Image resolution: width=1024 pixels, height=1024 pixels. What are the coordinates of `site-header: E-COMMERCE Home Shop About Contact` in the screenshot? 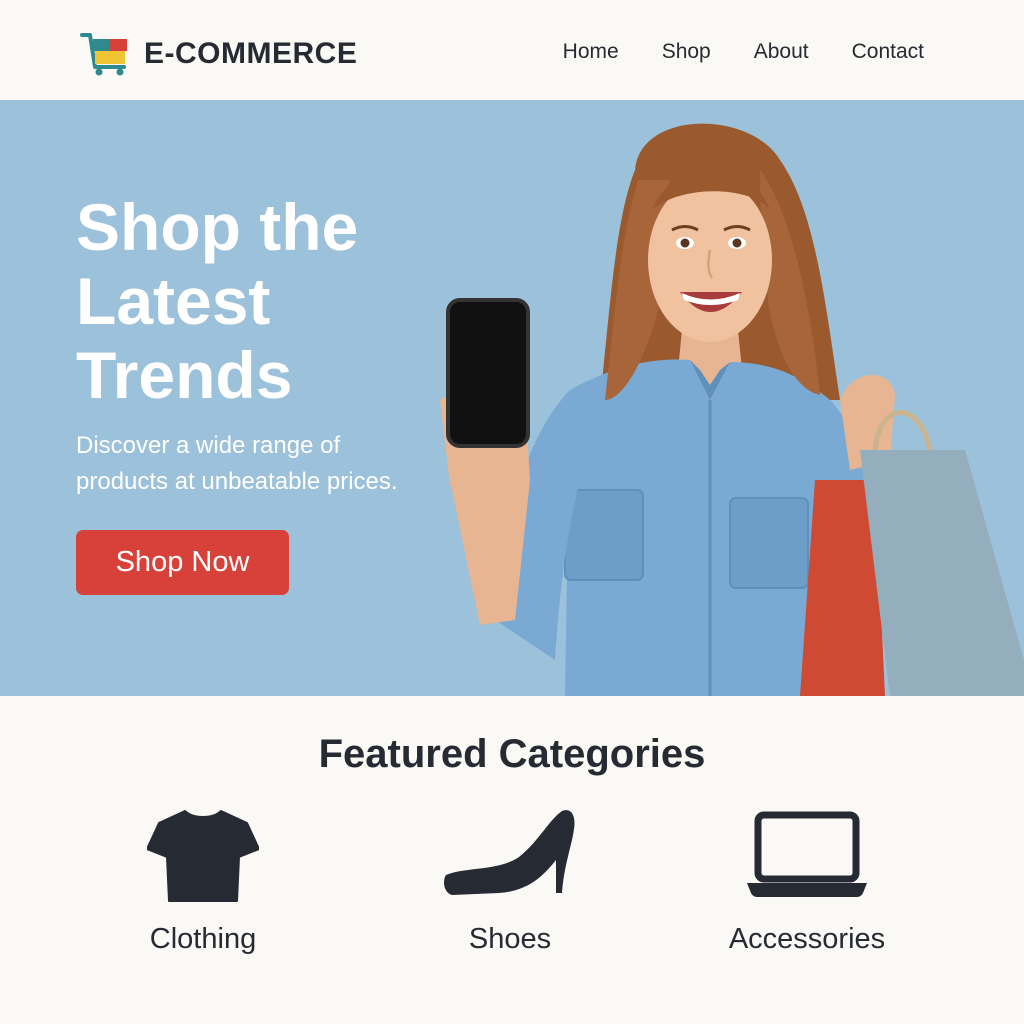 It's located at (512, 50).